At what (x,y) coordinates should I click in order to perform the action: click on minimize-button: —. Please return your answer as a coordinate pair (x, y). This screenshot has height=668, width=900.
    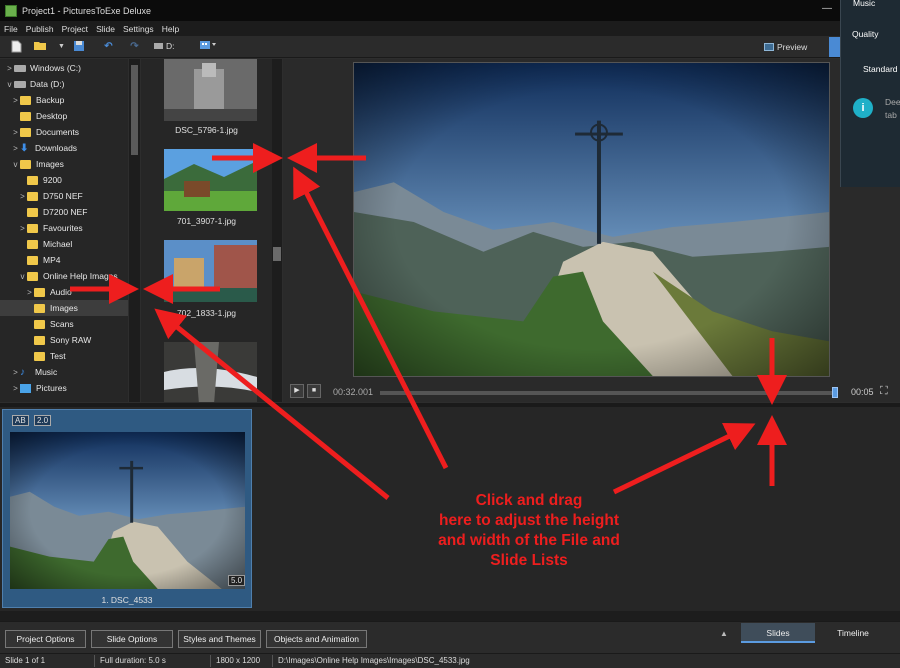
    Looking at the image, I should click on (827, 10).